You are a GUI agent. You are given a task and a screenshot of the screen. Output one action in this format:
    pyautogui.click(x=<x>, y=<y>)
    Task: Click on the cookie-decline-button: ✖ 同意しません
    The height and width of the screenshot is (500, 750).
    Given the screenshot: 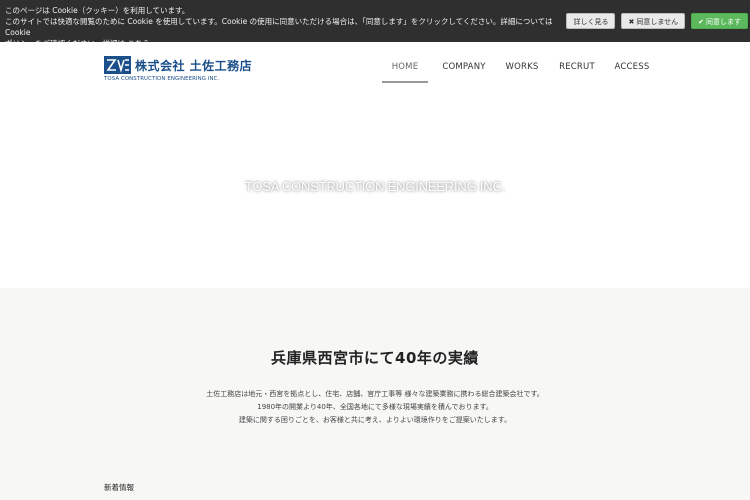 What is the action you would take?
    pyautogui.click(x=653, y=21)
    